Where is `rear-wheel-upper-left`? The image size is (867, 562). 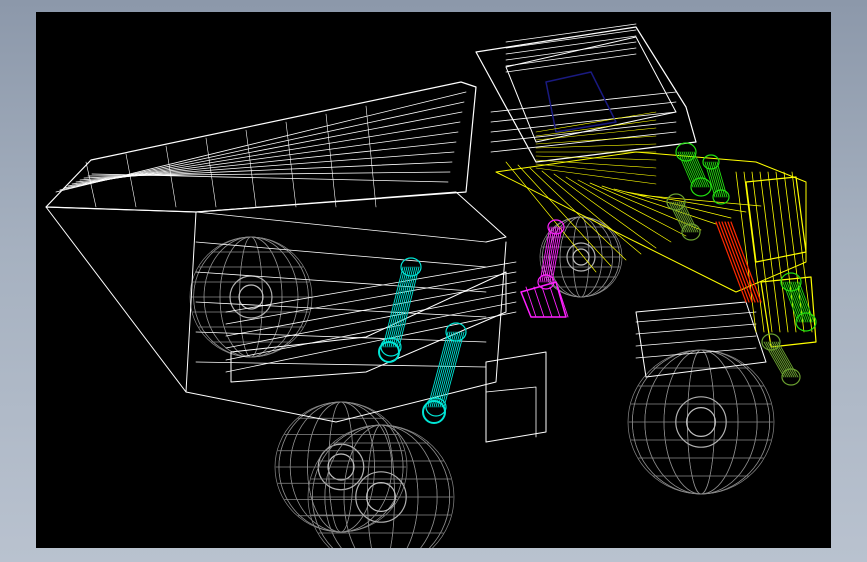 rear-wheel-upper-left is located at coordinates (251, 297).